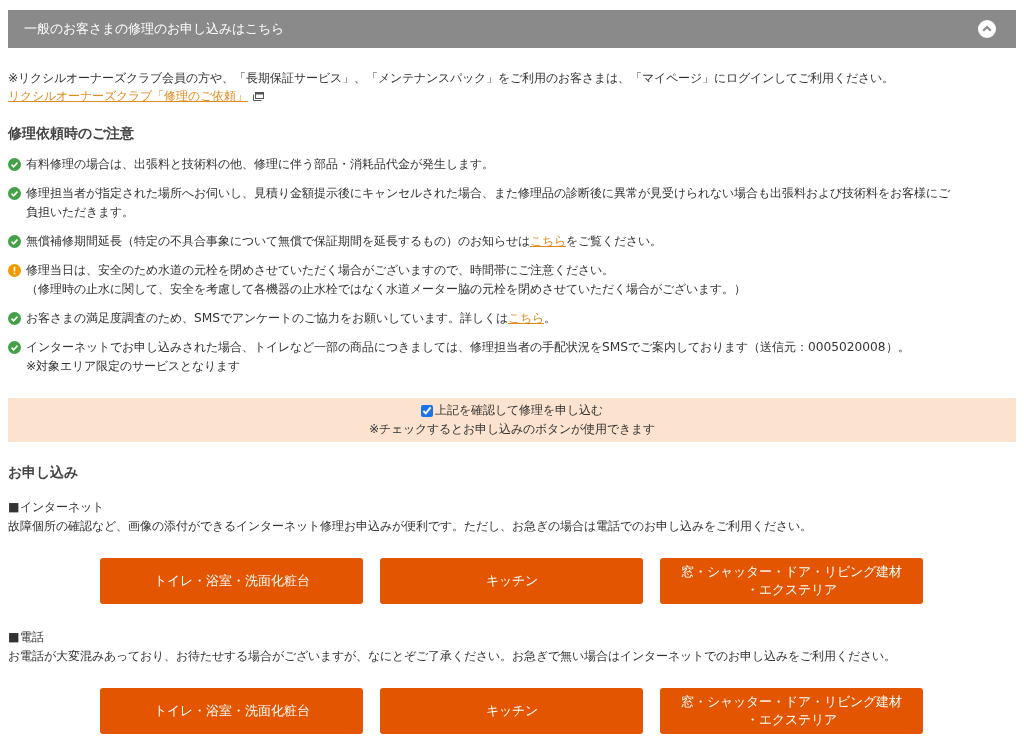  I want to click on notice-text: 修理当日は、安全のため水道の元栓を閉めさせていただく場合がございますので、時間帯にご注意ください。, so click(320, 270).